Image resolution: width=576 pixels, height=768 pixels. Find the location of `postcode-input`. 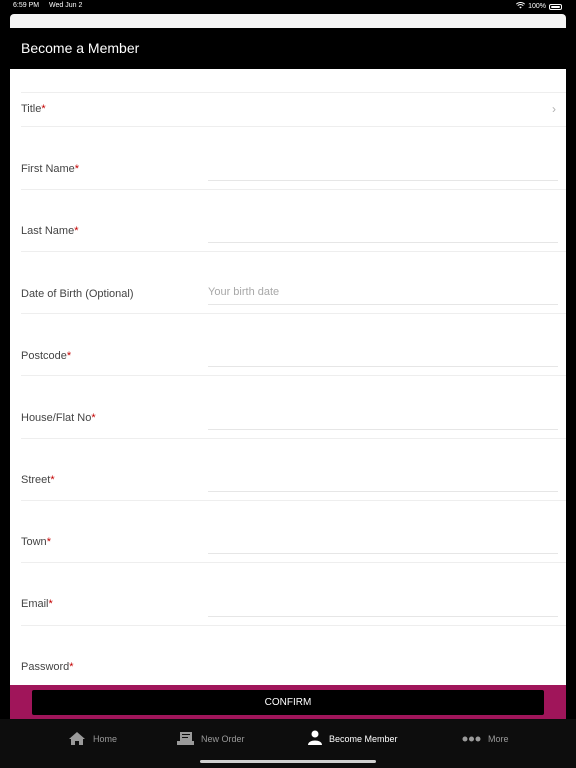

postcode-input is located at coordinates (383, 366).